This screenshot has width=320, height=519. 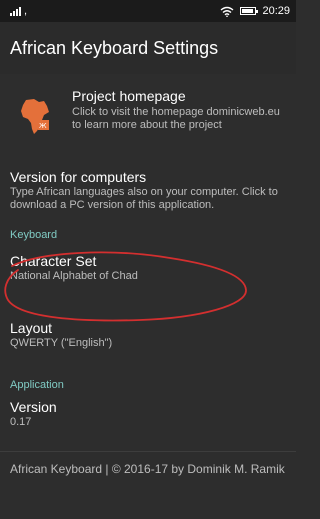 What do you see at coordinates (249, 11) in the screenshot?
I see `battery-icon` at bounding box center [249, 11].